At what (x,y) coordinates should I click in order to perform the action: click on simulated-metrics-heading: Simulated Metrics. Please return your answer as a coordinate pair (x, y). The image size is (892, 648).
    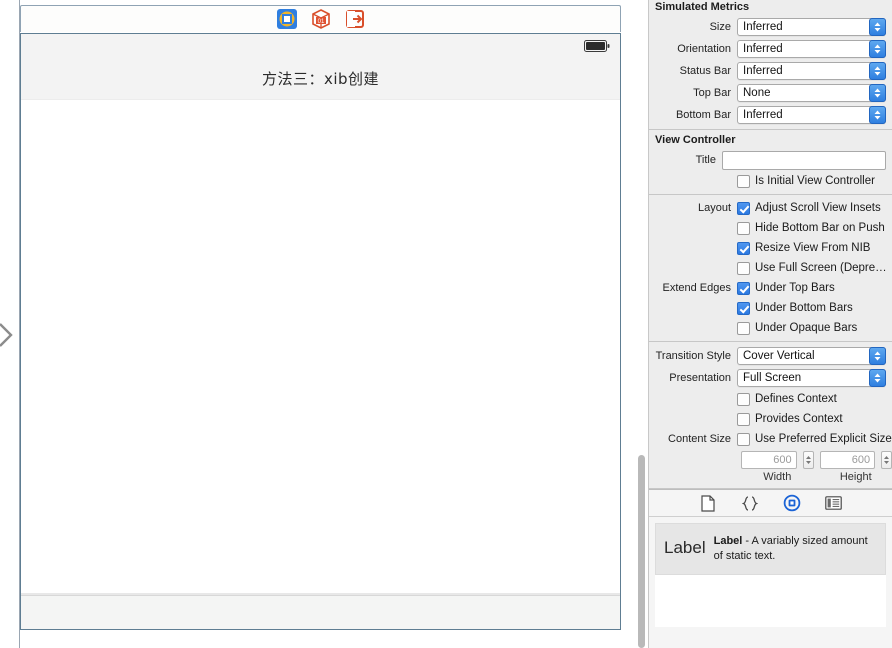
    Looking at the image, I should click on (702, 7).